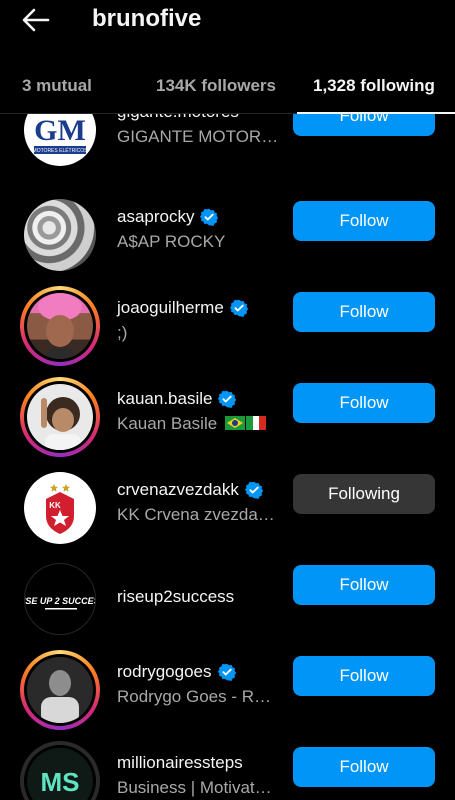 The width and height of the screenshot is (455, 800). What do you see at coordinates (364, 494) in the screenshot?
I see `following-button: Following` at bounding box center [364, 494].